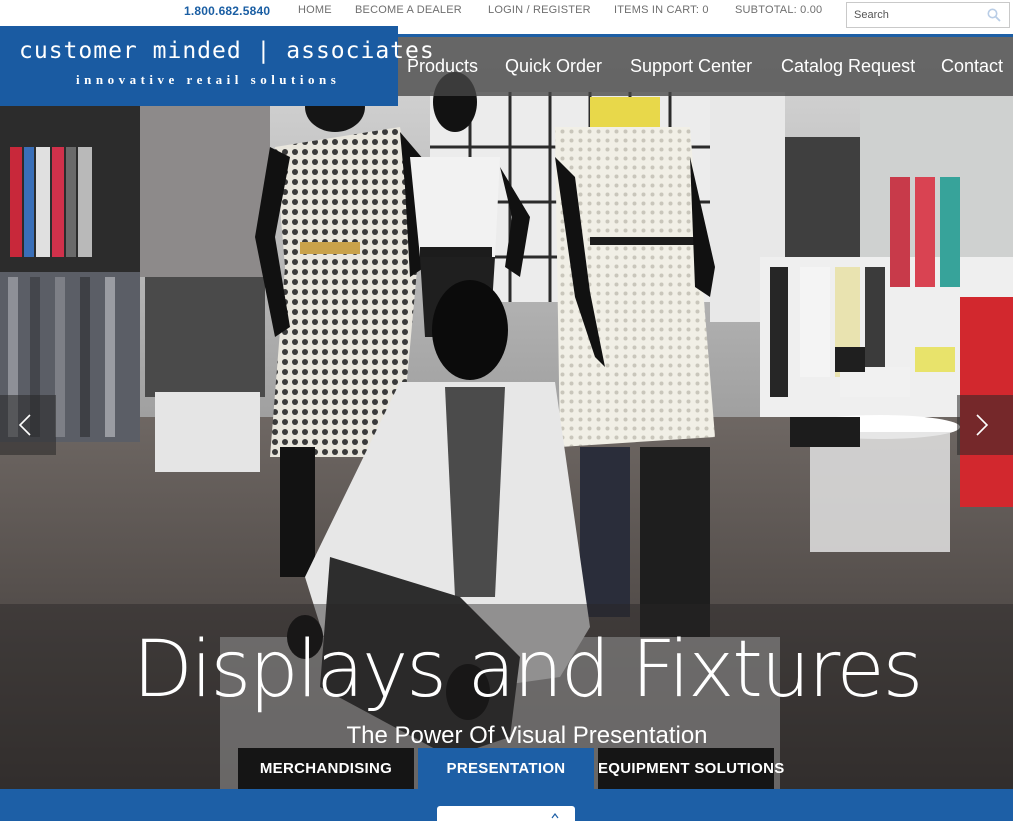 This screenshot has height=821, width=1013. What do you see at coordinates (691, 66) in the screenshot?
I see `nav-support-center: Support Center` at bounding box center [691, 66].